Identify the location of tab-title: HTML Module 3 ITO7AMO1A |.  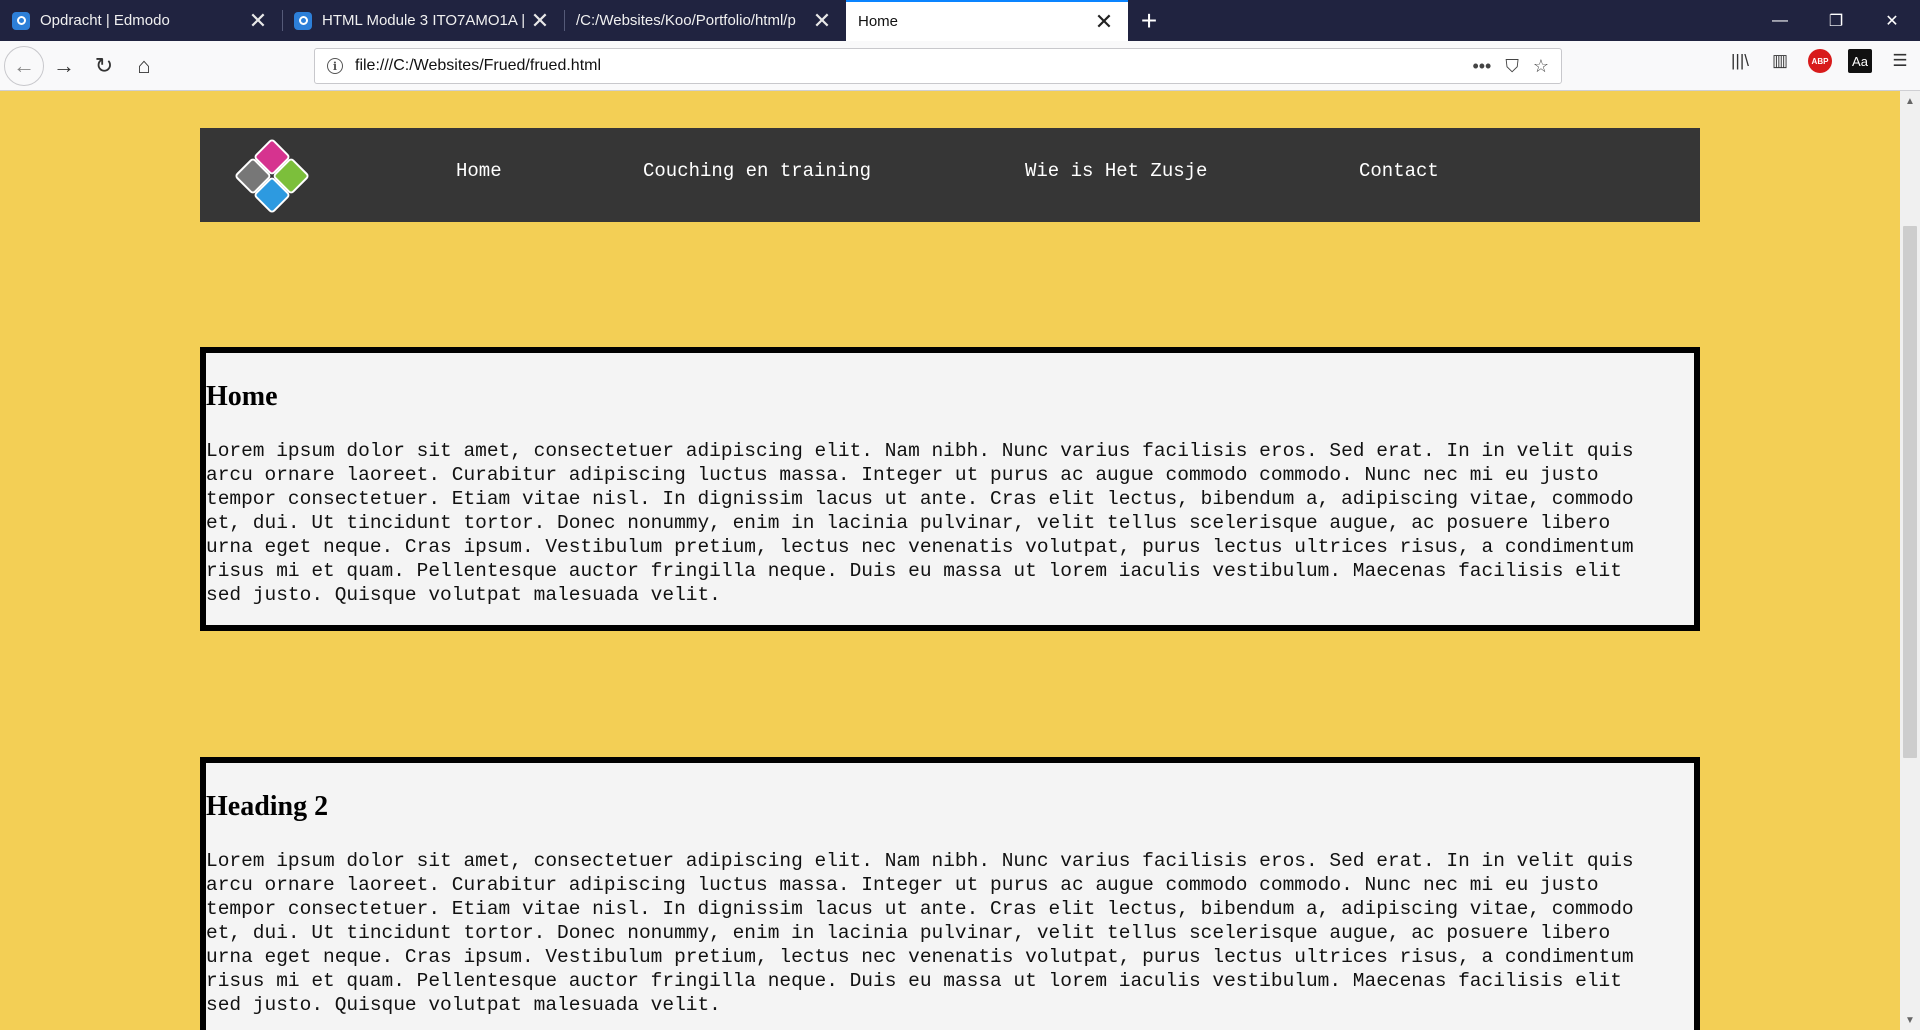
(424, 20).